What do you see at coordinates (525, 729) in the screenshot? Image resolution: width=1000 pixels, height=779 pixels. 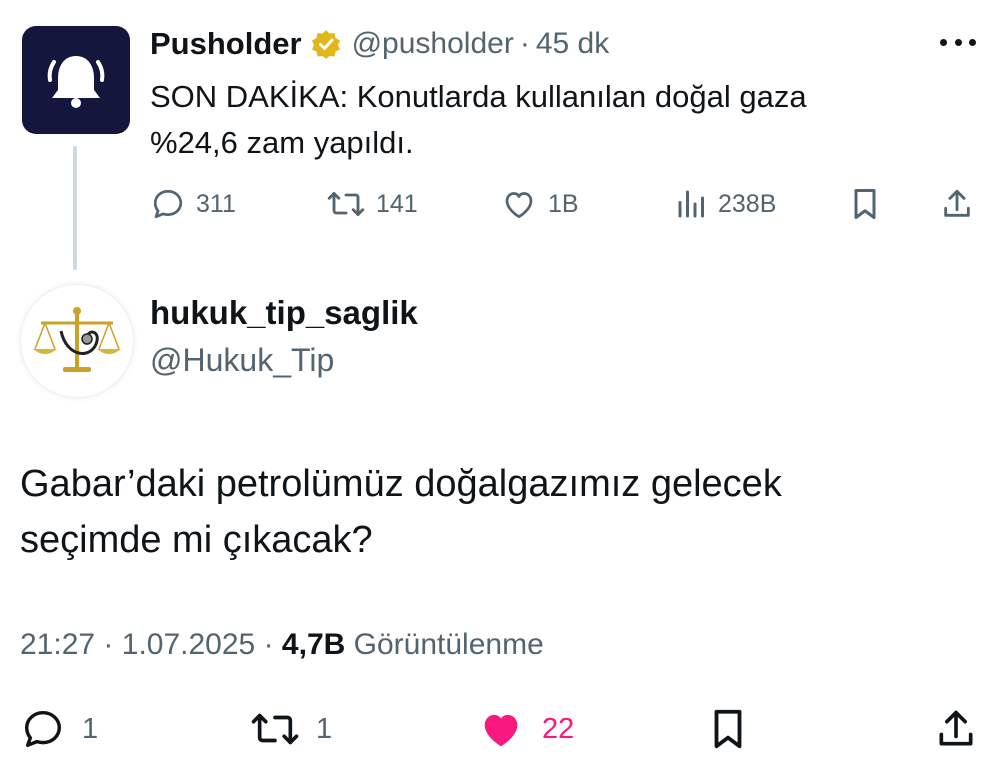 I see `like-button: 22` at bounding box center [525, 729].